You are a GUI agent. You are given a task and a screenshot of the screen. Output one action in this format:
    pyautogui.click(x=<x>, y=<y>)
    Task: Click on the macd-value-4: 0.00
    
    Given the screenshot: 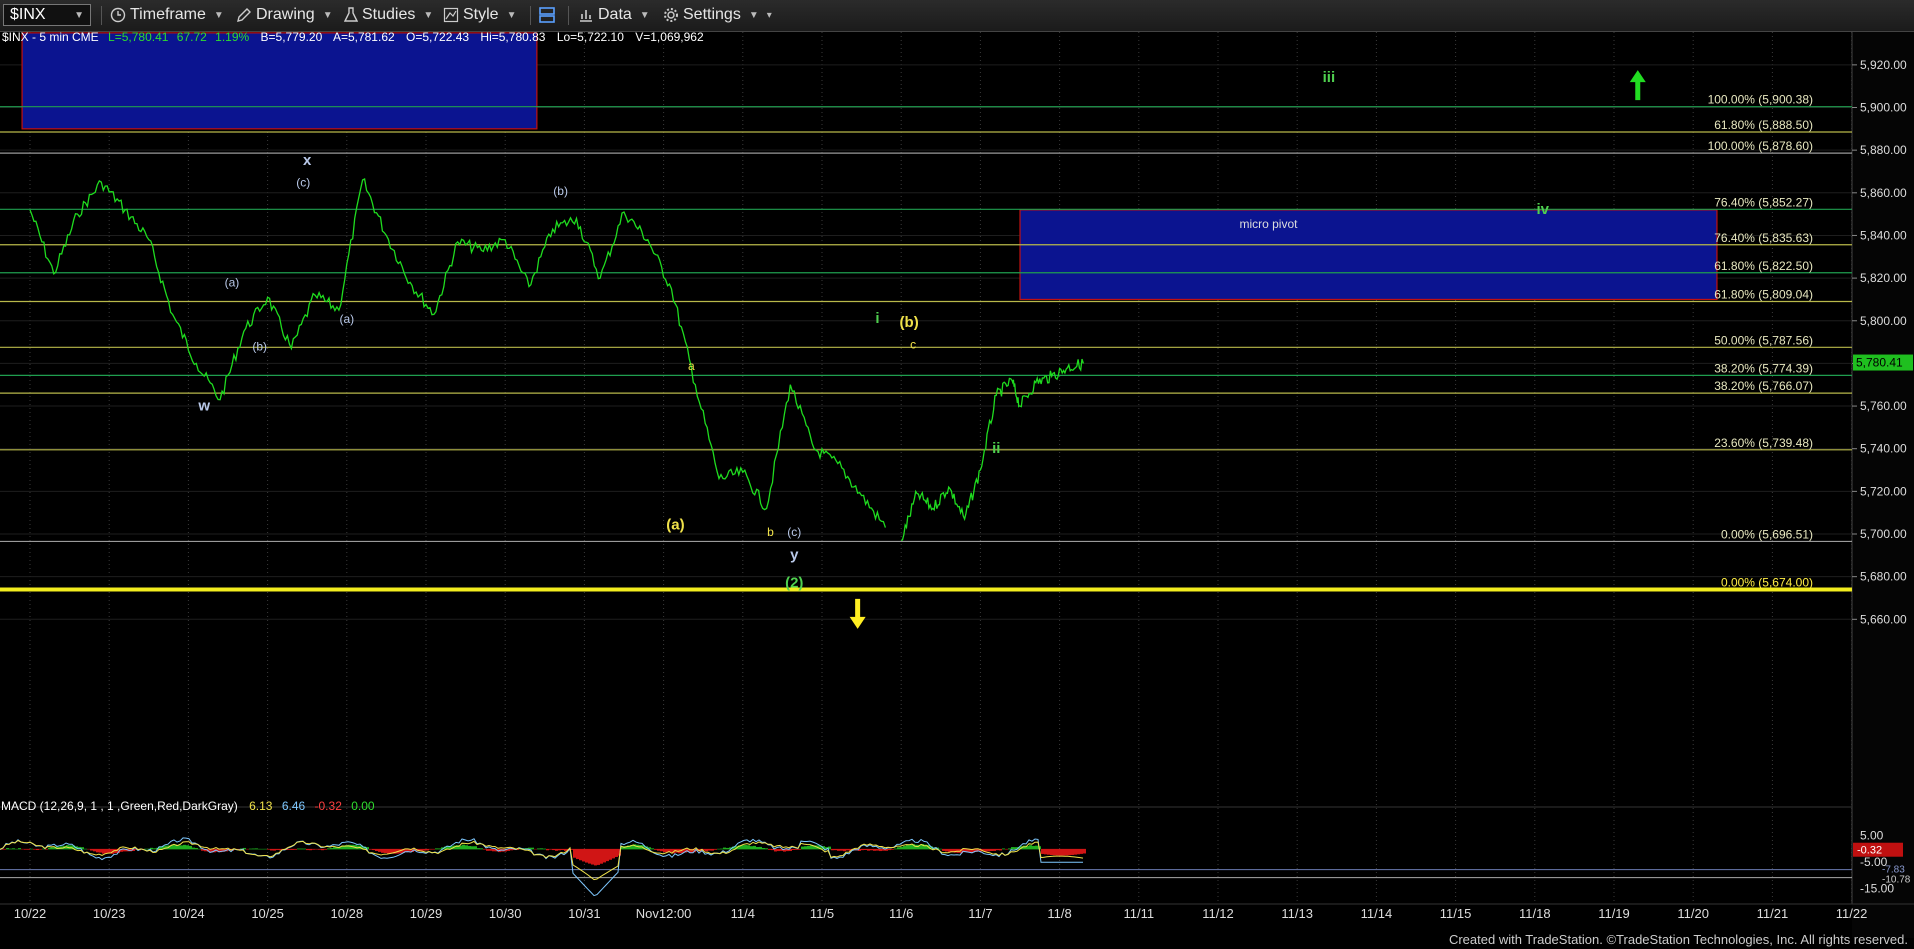 What is the action you would take?
    pyautogui.click(x=363, y=806)
    